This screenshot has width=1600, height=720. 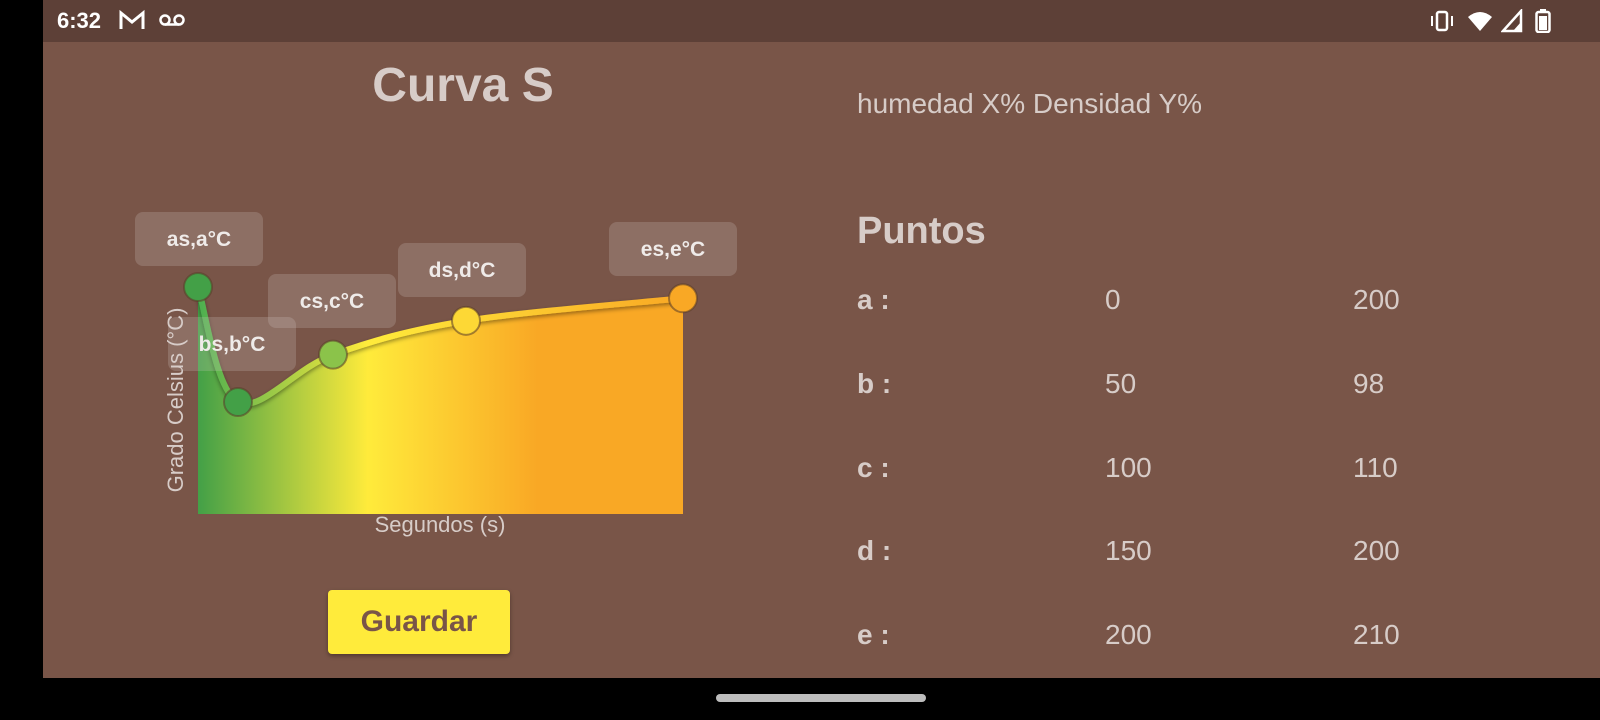 I want to click on point-tooltip-a: as,a°C, so click(x=199, y=239).